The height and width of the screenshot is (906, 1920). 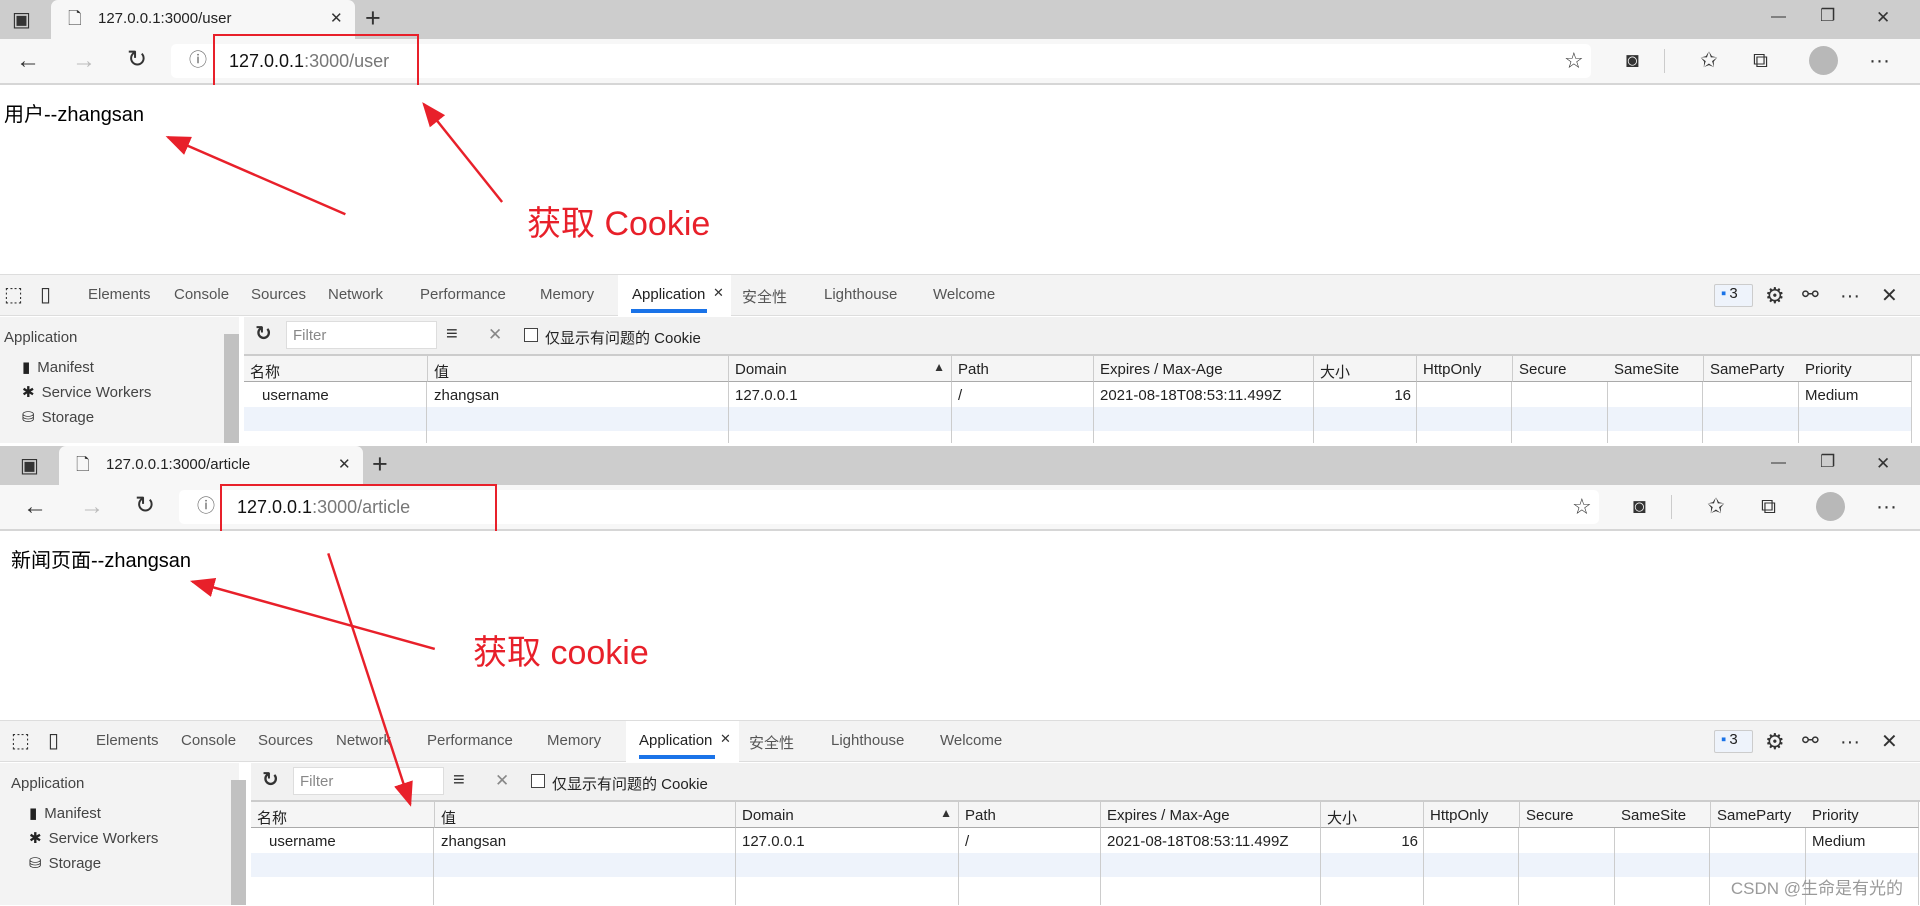 What do you see at coordinates (380, 464) in the screenshot?
I see `new-tab-button: +` at bounding box center [380, 464].